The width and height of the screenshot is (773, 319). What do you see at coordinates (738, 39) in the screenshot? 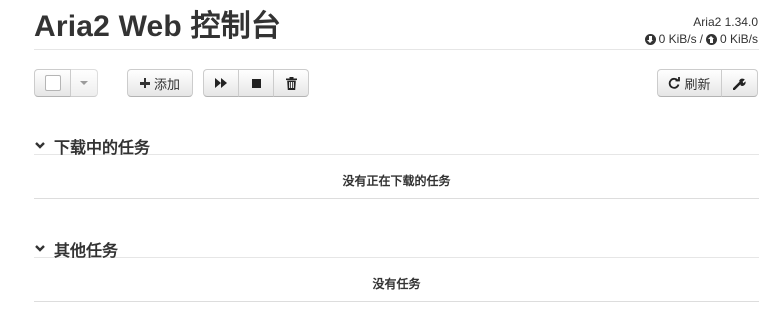
I see `upload-speed: 0 KiB/s` at bounding box center [738, 39].